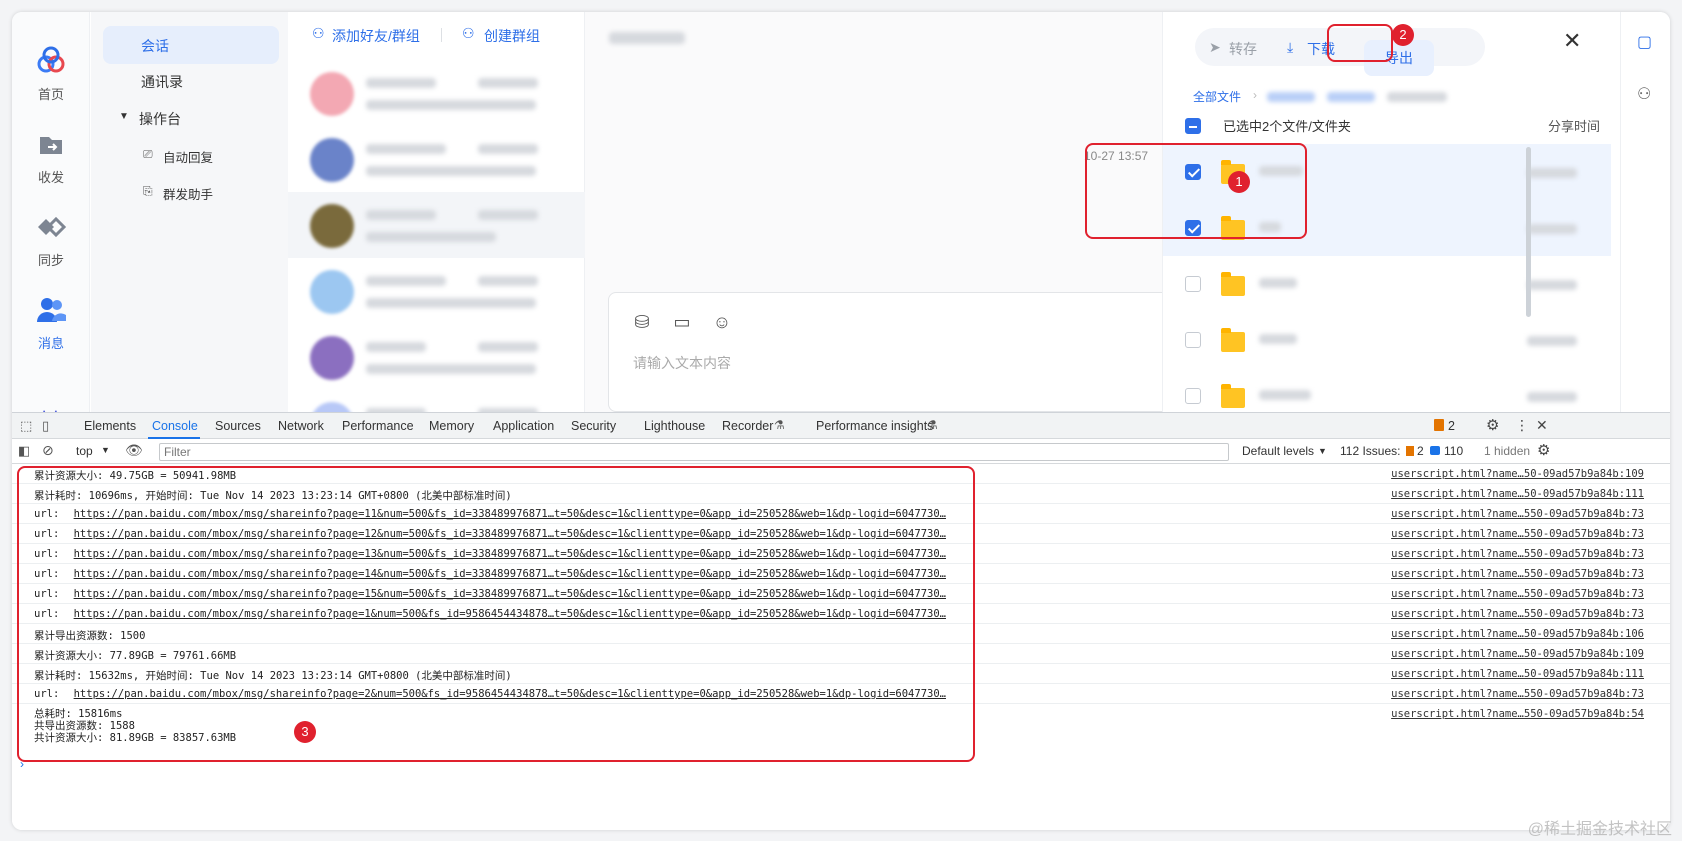  Describe the element at coordinates (523, 426) in the screenshot. I see `tab-application: Application` at that location.